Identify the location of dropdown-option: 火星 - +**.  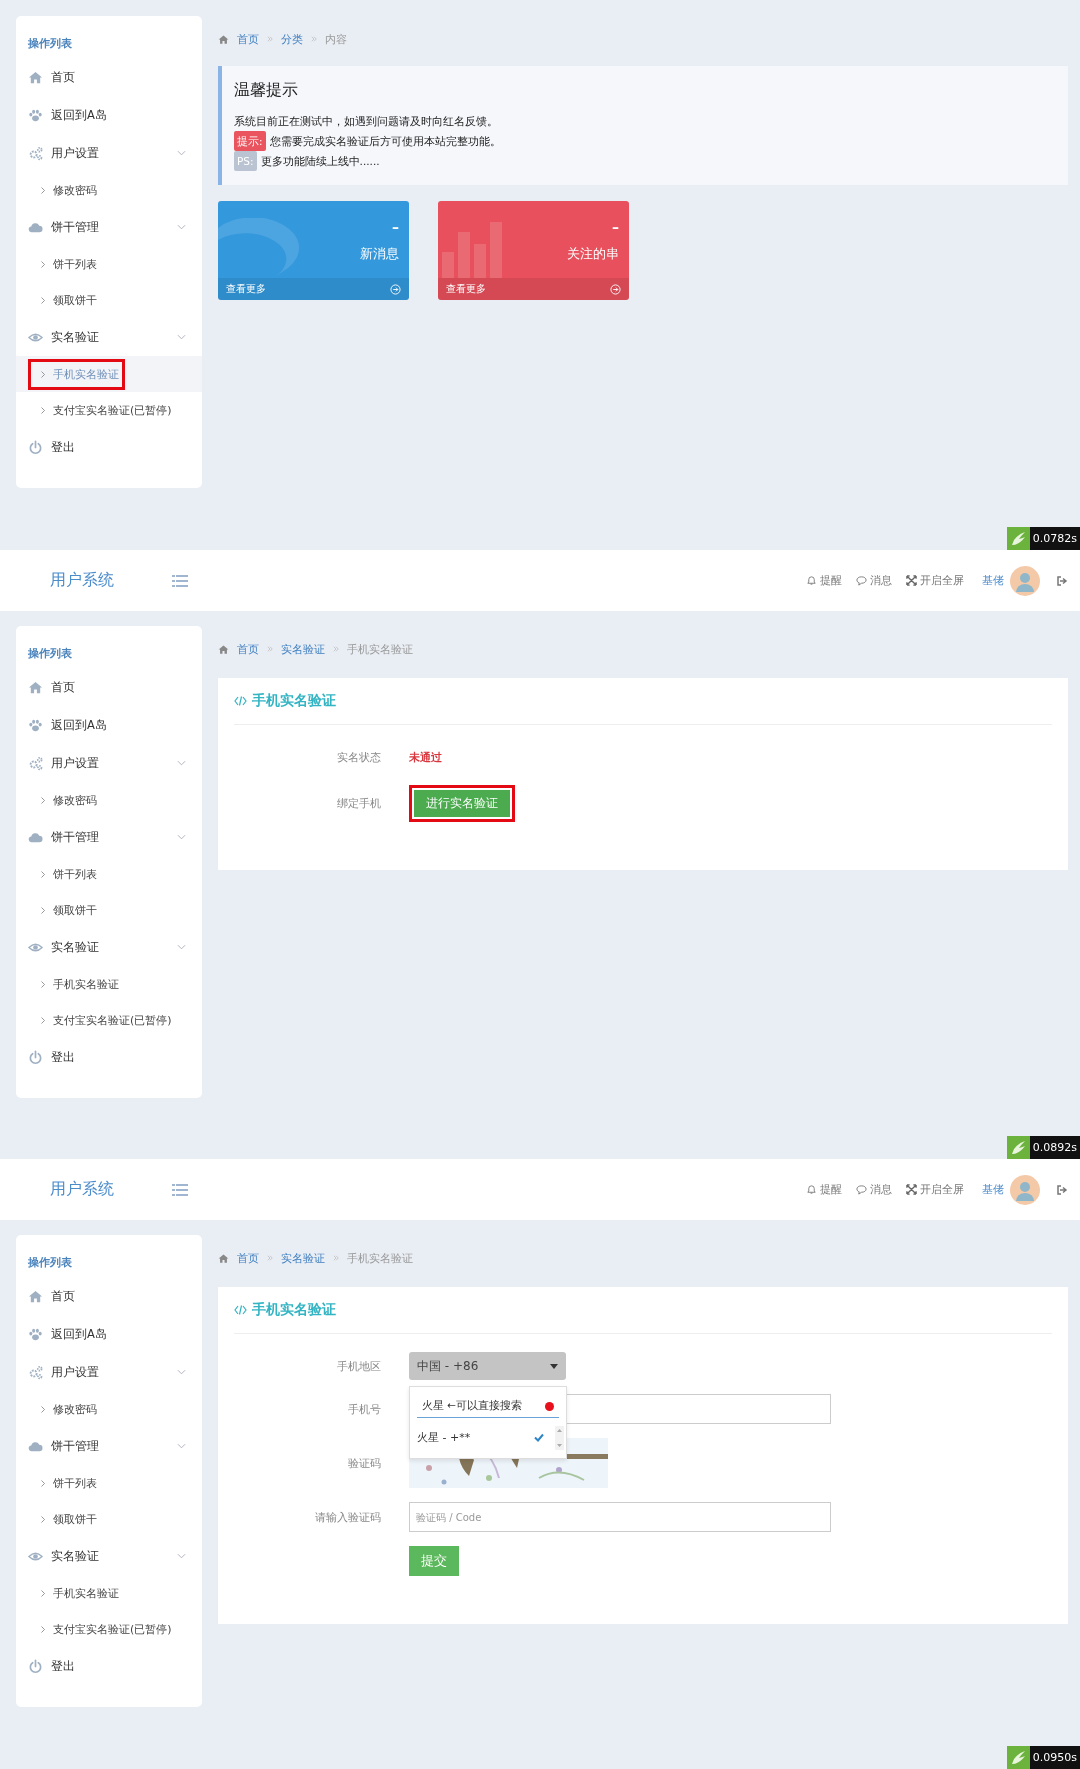
(488, 1437).